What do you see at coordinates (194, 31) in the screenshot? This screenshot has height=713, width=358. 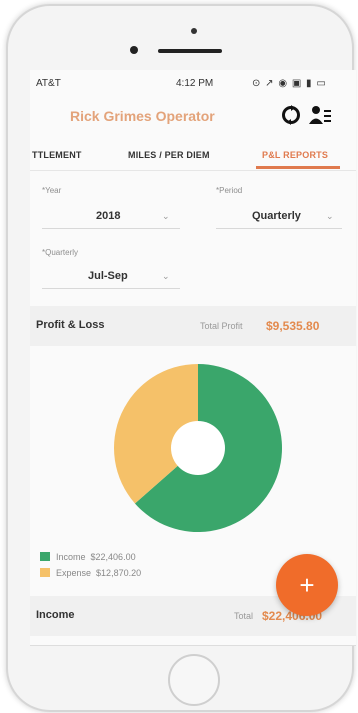 I see `phone-sensor` at bounding box center [194, 31].